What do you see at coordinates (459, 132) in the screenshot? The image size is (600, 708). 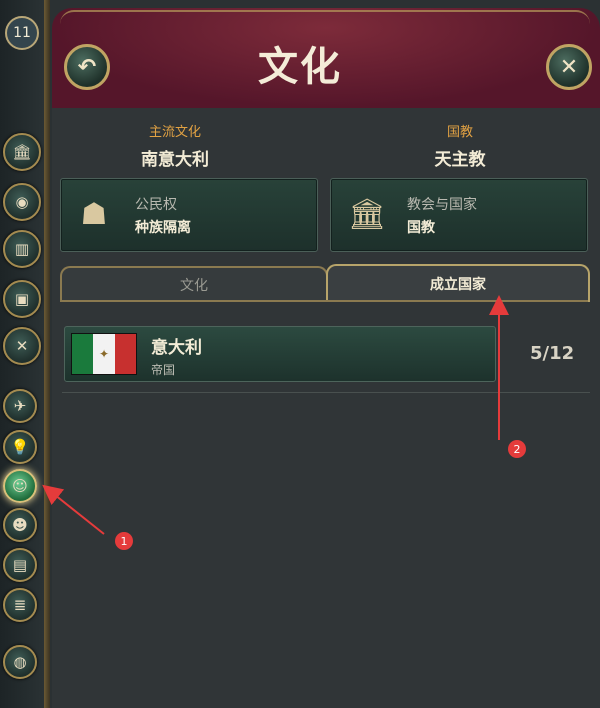 I see `religion-label: 国教` at bounding box center [459, 132].